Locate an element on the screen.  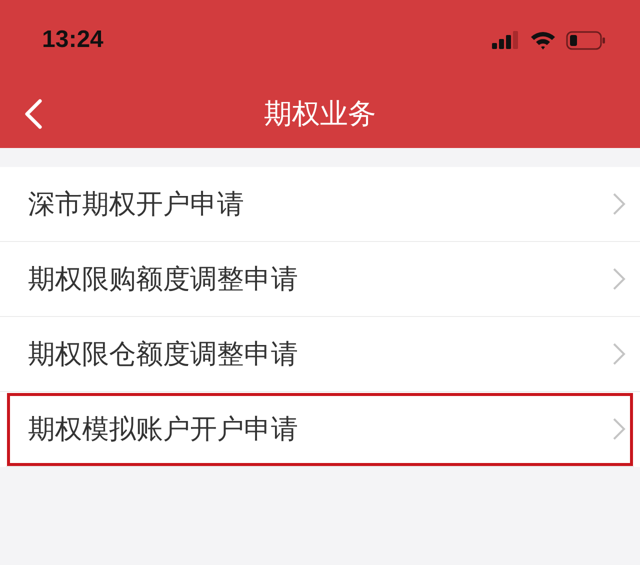
menu-item: 期权模拟账户开户申请 is located at coordinates (320, 429).